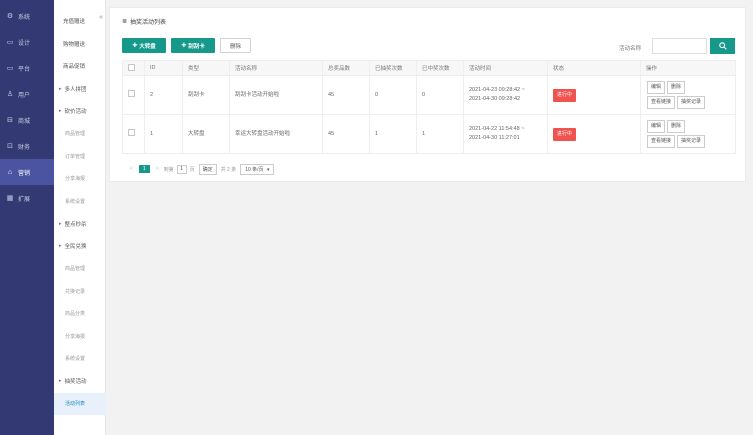 Image resolution: width=753 pixels, height=435 pixels. Describe the element at coordinates (206, 68) in the screenshot. I see `column-header: 类型` at that location.